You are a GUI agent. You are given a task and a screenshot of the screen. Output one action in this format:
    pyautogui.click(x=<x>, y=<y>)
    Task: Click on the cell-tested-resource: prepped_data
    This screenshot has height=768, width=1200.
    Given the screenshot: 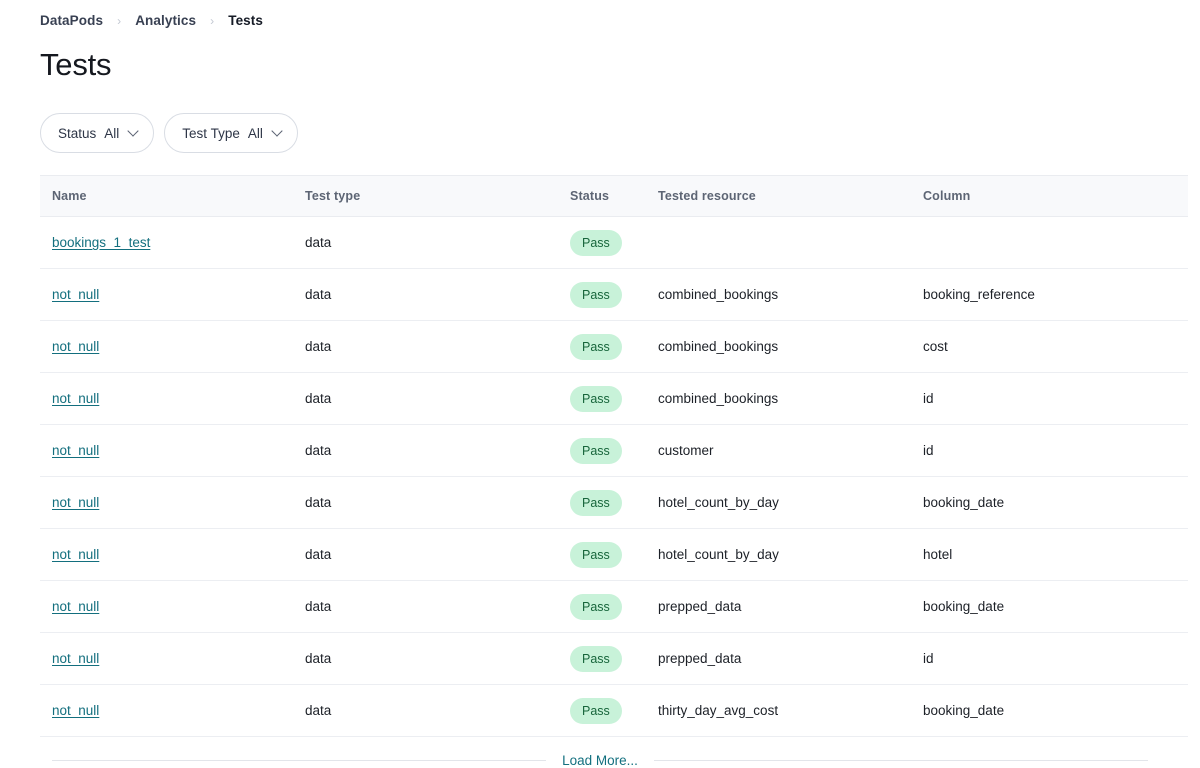 What is the action you would take?
    pyautogui.click(x=790, y=659)
    